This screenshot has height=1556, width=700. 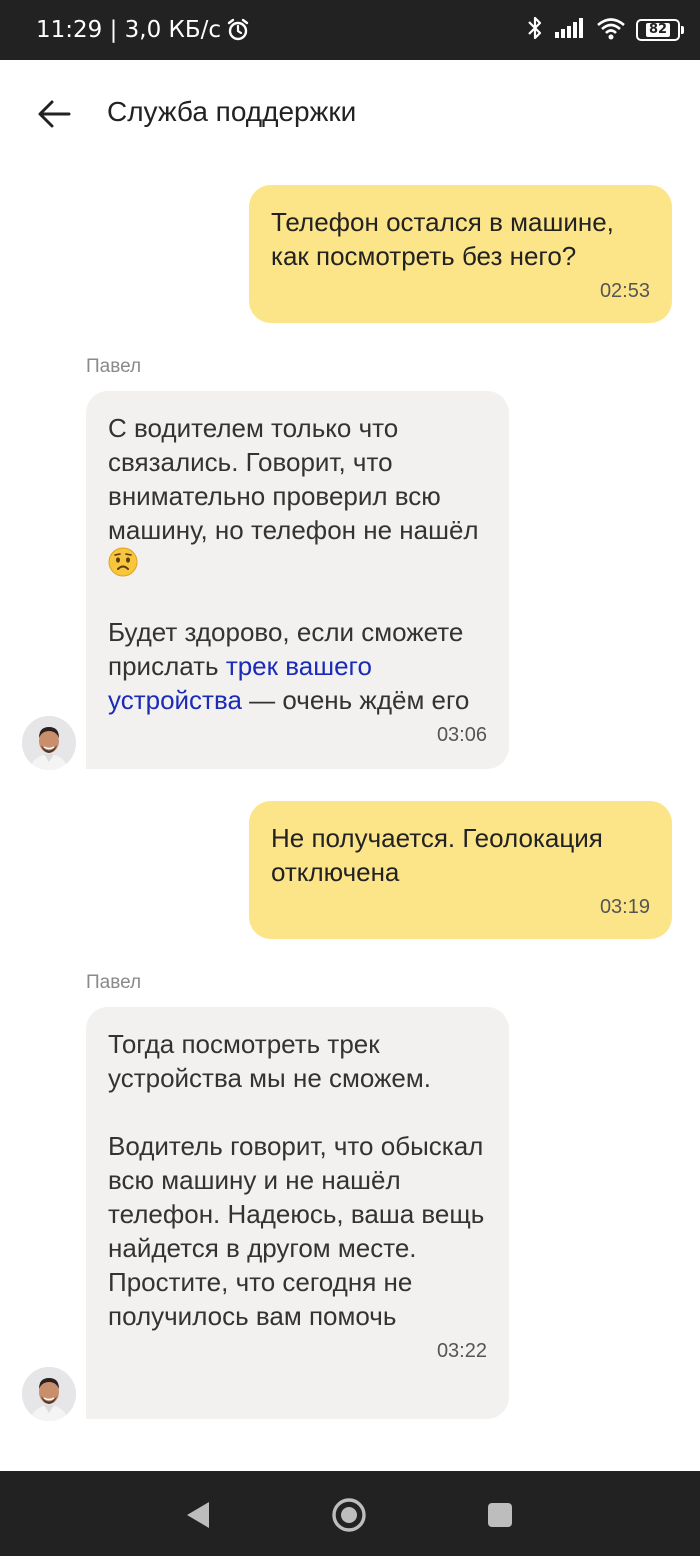 I want to click on message-time: 03:06, so click(x=461, y=735).